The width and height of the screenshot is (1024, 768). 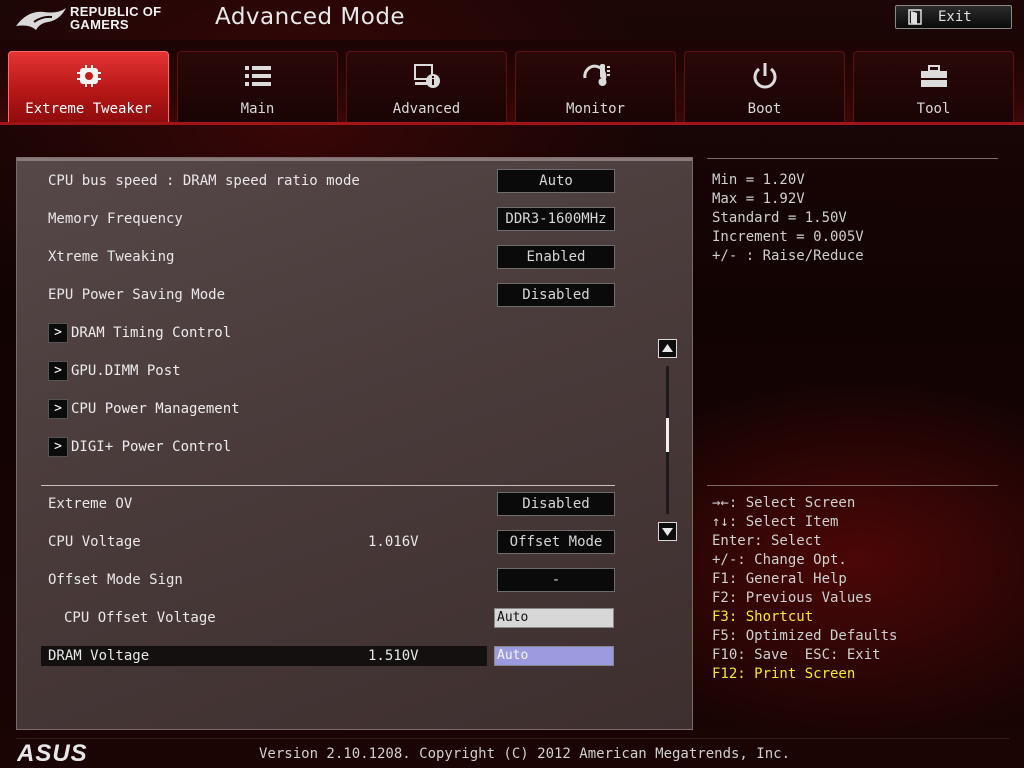 What do you see at coordinates (90, 504) in the screenshot?
I see `extreme-ov-label: Extreme OV` at bounding box center [90, 504].